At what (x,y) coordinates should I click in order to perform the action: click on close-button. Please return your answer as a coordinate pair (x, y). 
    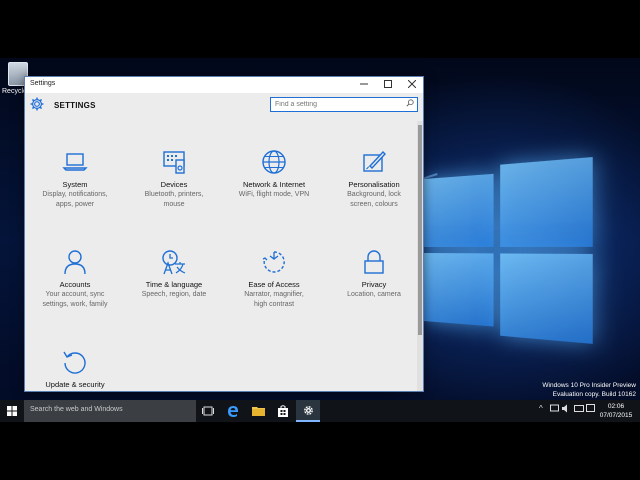
    Looking at the image, I should click on (412, 85).